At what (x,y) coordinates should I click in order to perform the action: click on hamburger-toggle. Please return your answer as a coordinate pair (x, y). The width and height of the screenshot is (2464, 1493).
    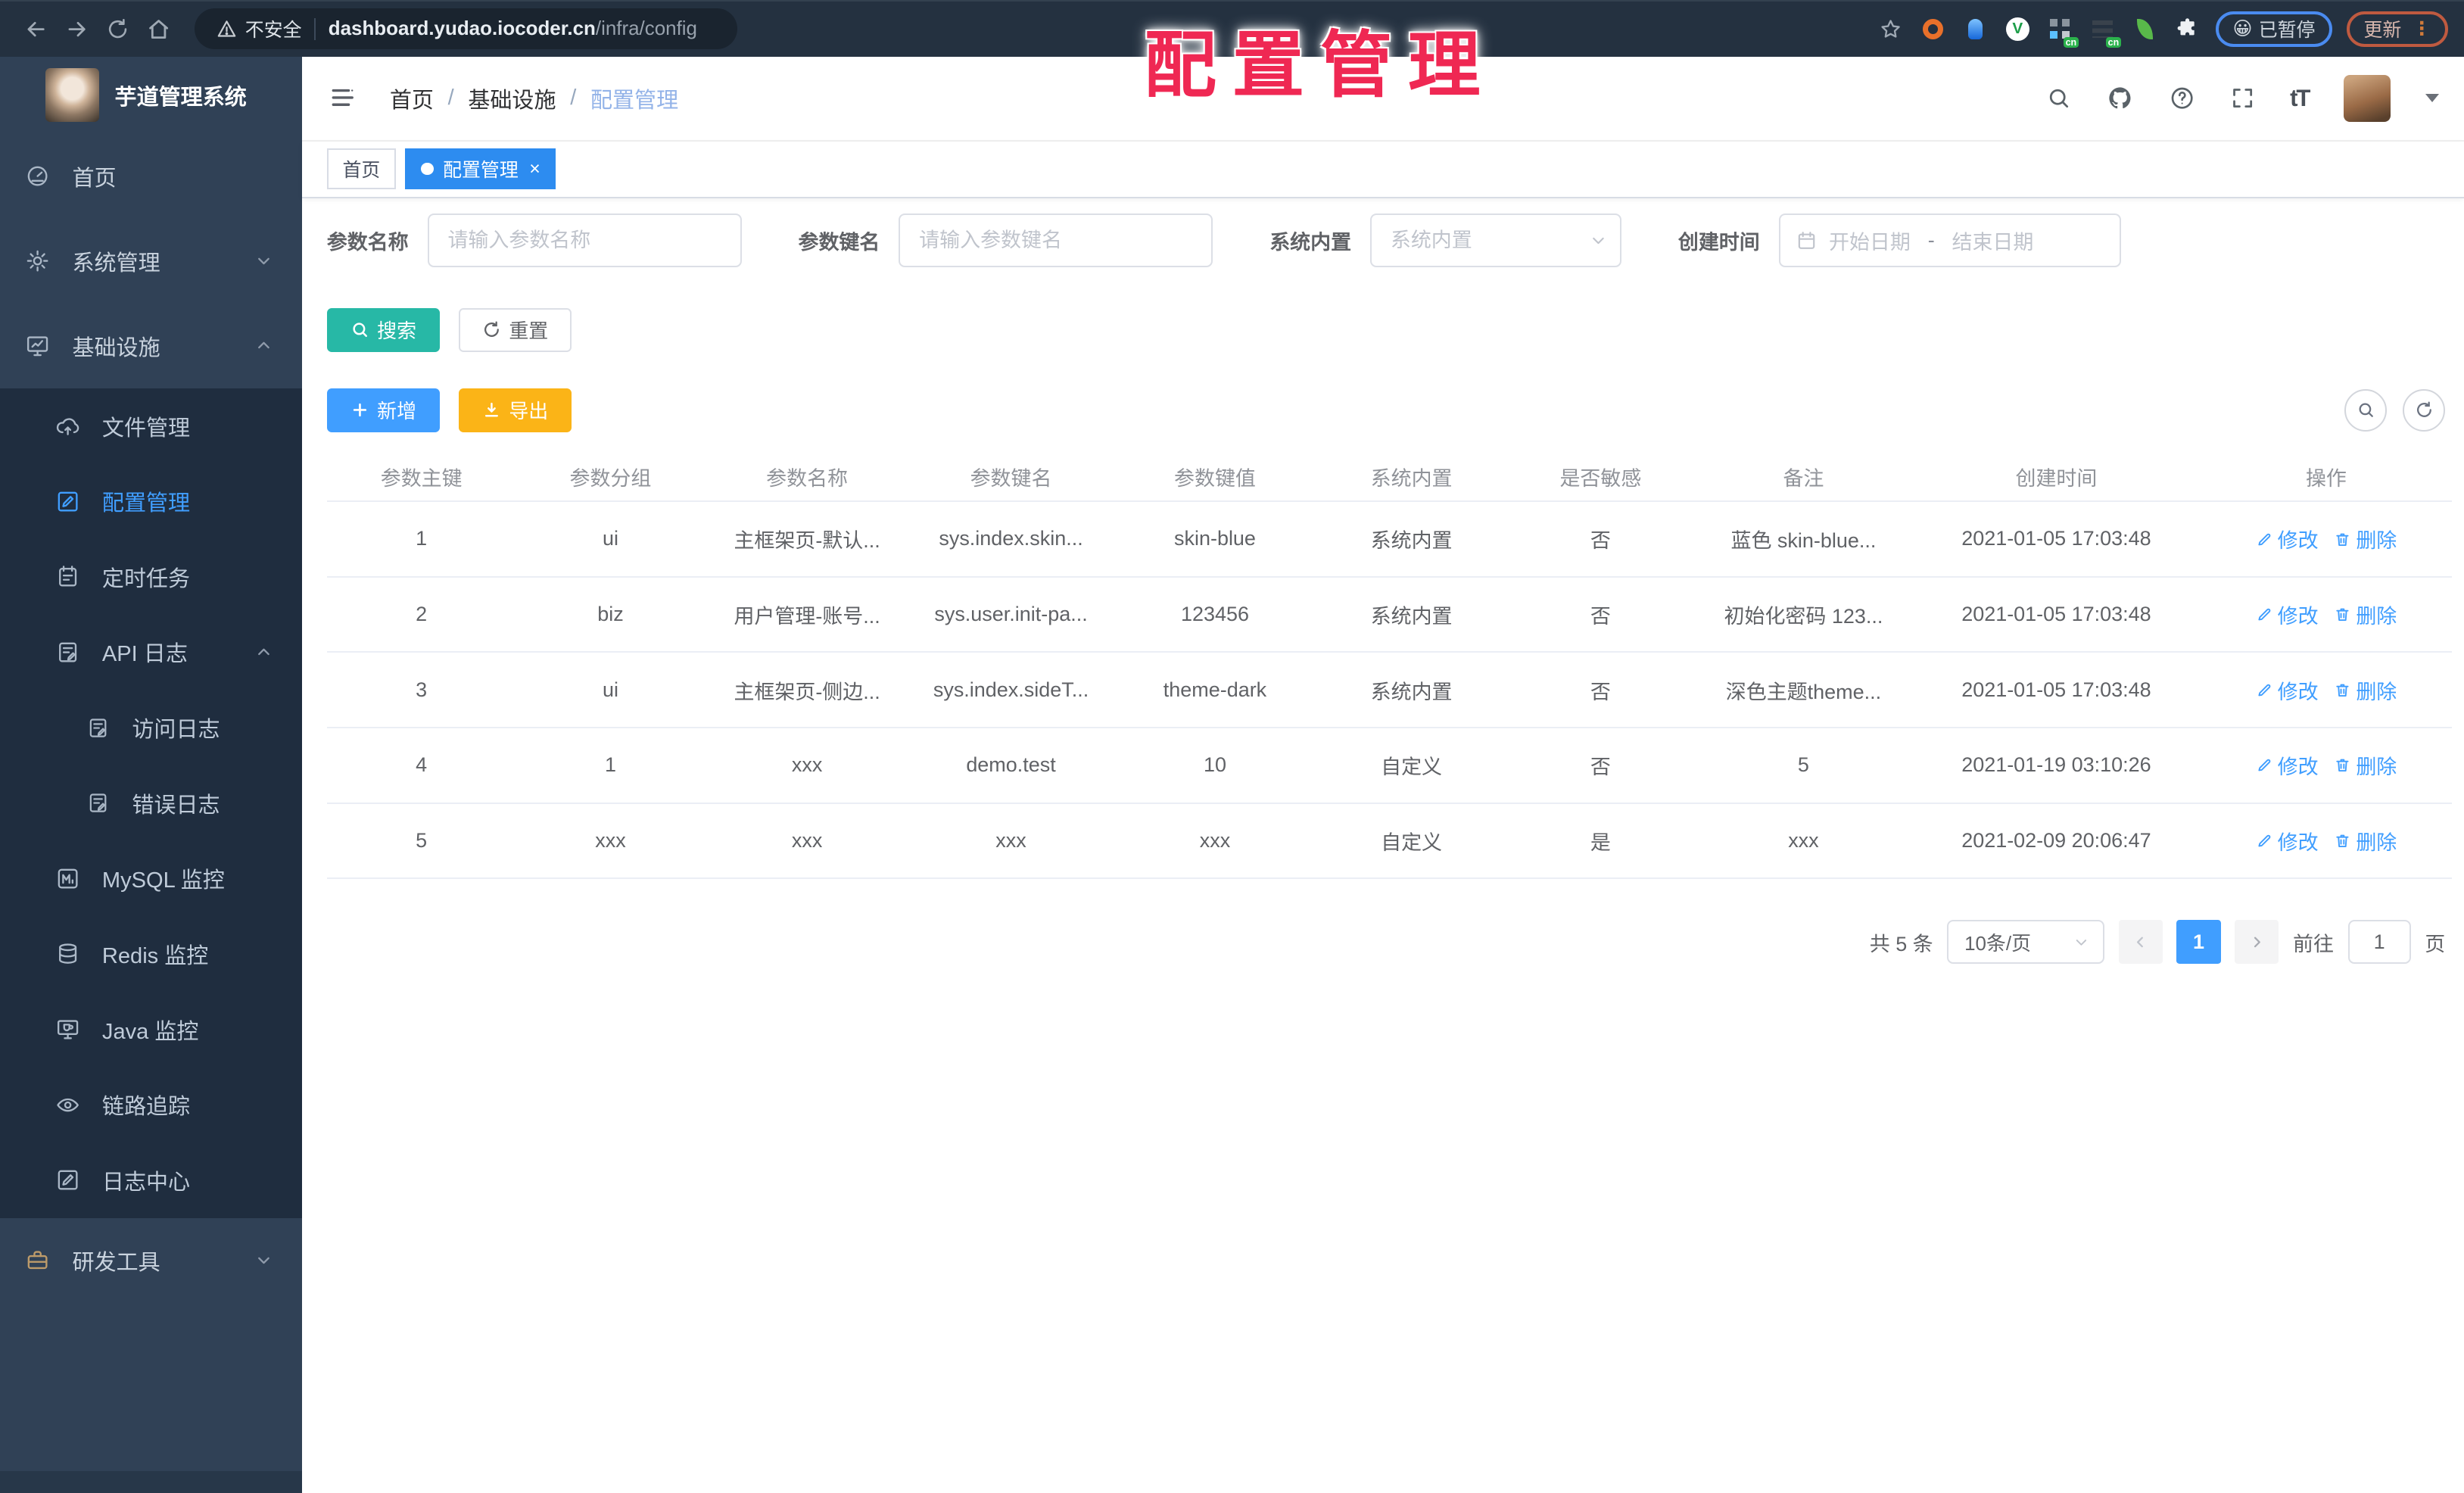
    Looking at the image, I should click on (344, 98).